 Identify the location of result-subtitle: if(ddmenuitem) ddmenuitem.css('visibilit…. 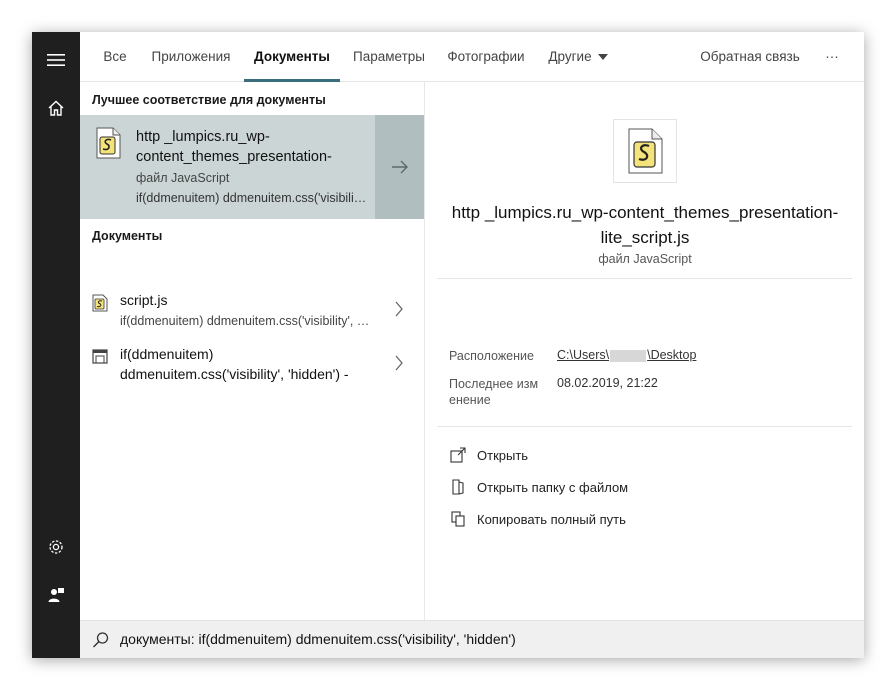
(245, 321).